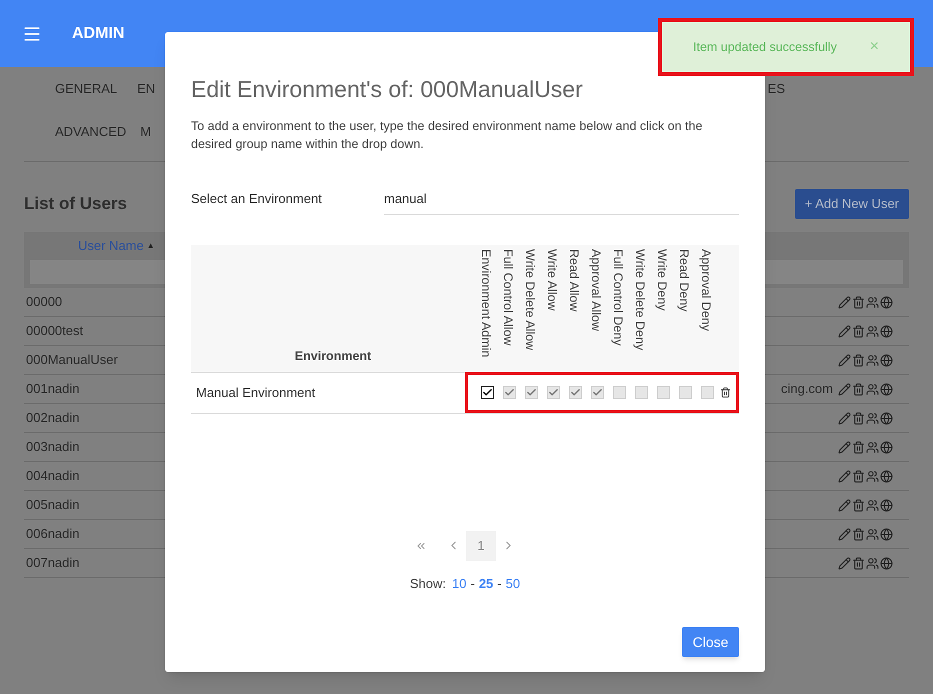 This screenshot has height=694, width=933. I want to click on table-cell-text: 007nadin, so click(53, 563).